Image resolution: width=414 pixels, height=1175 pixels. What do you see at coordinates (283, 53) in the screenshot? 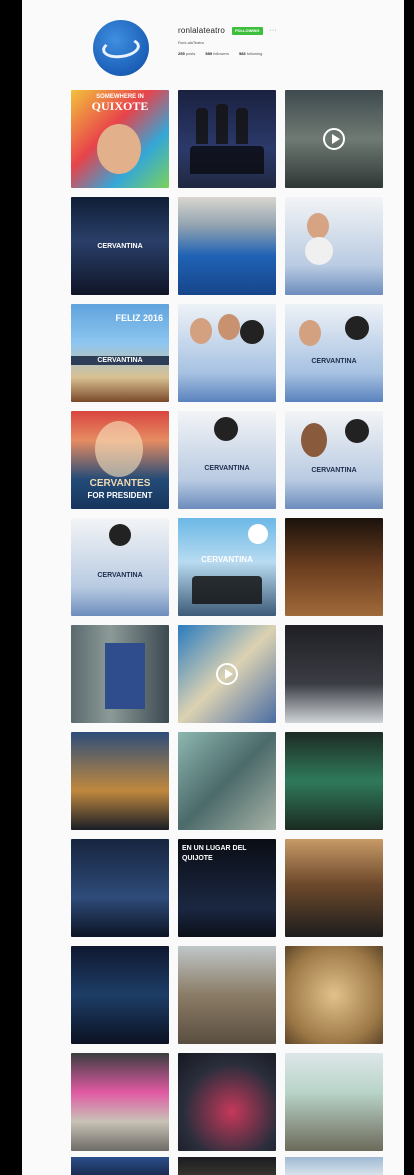
I see `profile-stats: 255 posts 589 followers 583 following` at bounding box center [283, 53].